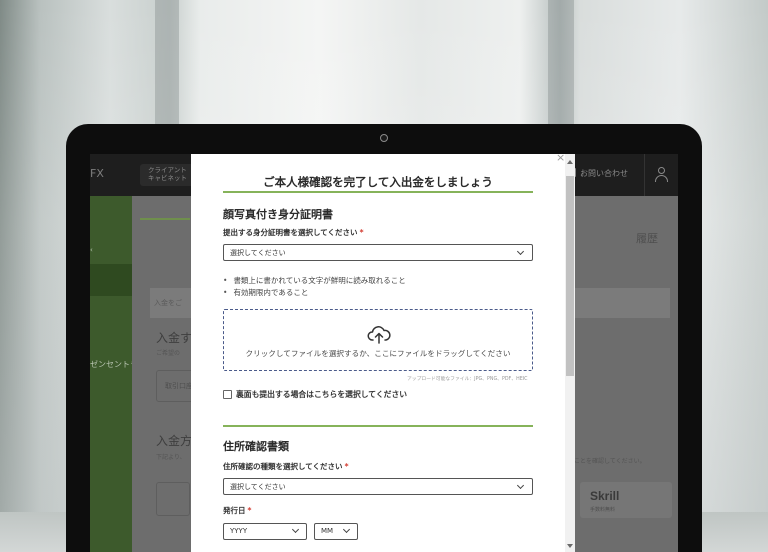  Describe the element at coordinates (570, 162) in the screenshot. I see `scroll-up-arrow-icon` at that location.